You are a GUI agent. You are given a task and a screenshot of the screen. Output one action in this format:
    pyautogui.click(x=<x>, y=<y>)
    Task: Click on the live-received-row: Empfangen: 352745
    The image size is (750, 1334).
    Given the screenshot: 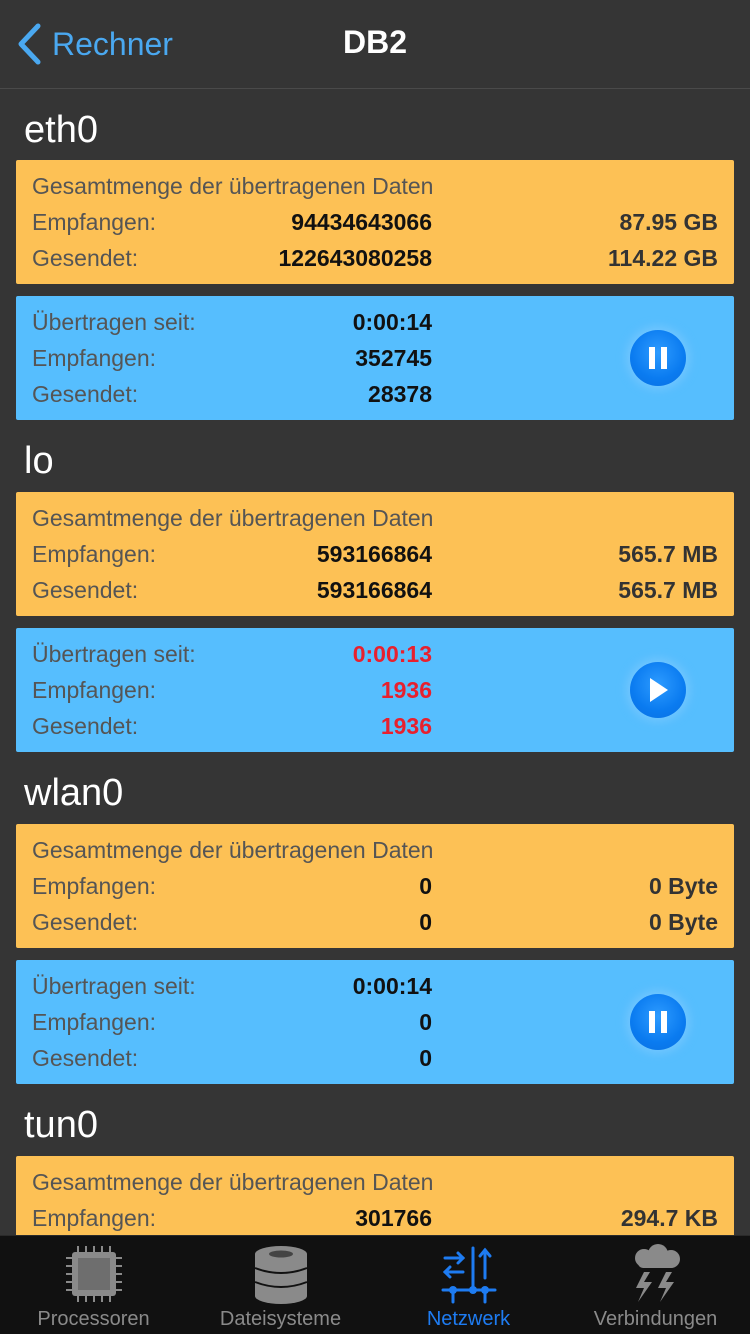 What is the action you would take?
    pyautogui.click(x=375, y=358)
    